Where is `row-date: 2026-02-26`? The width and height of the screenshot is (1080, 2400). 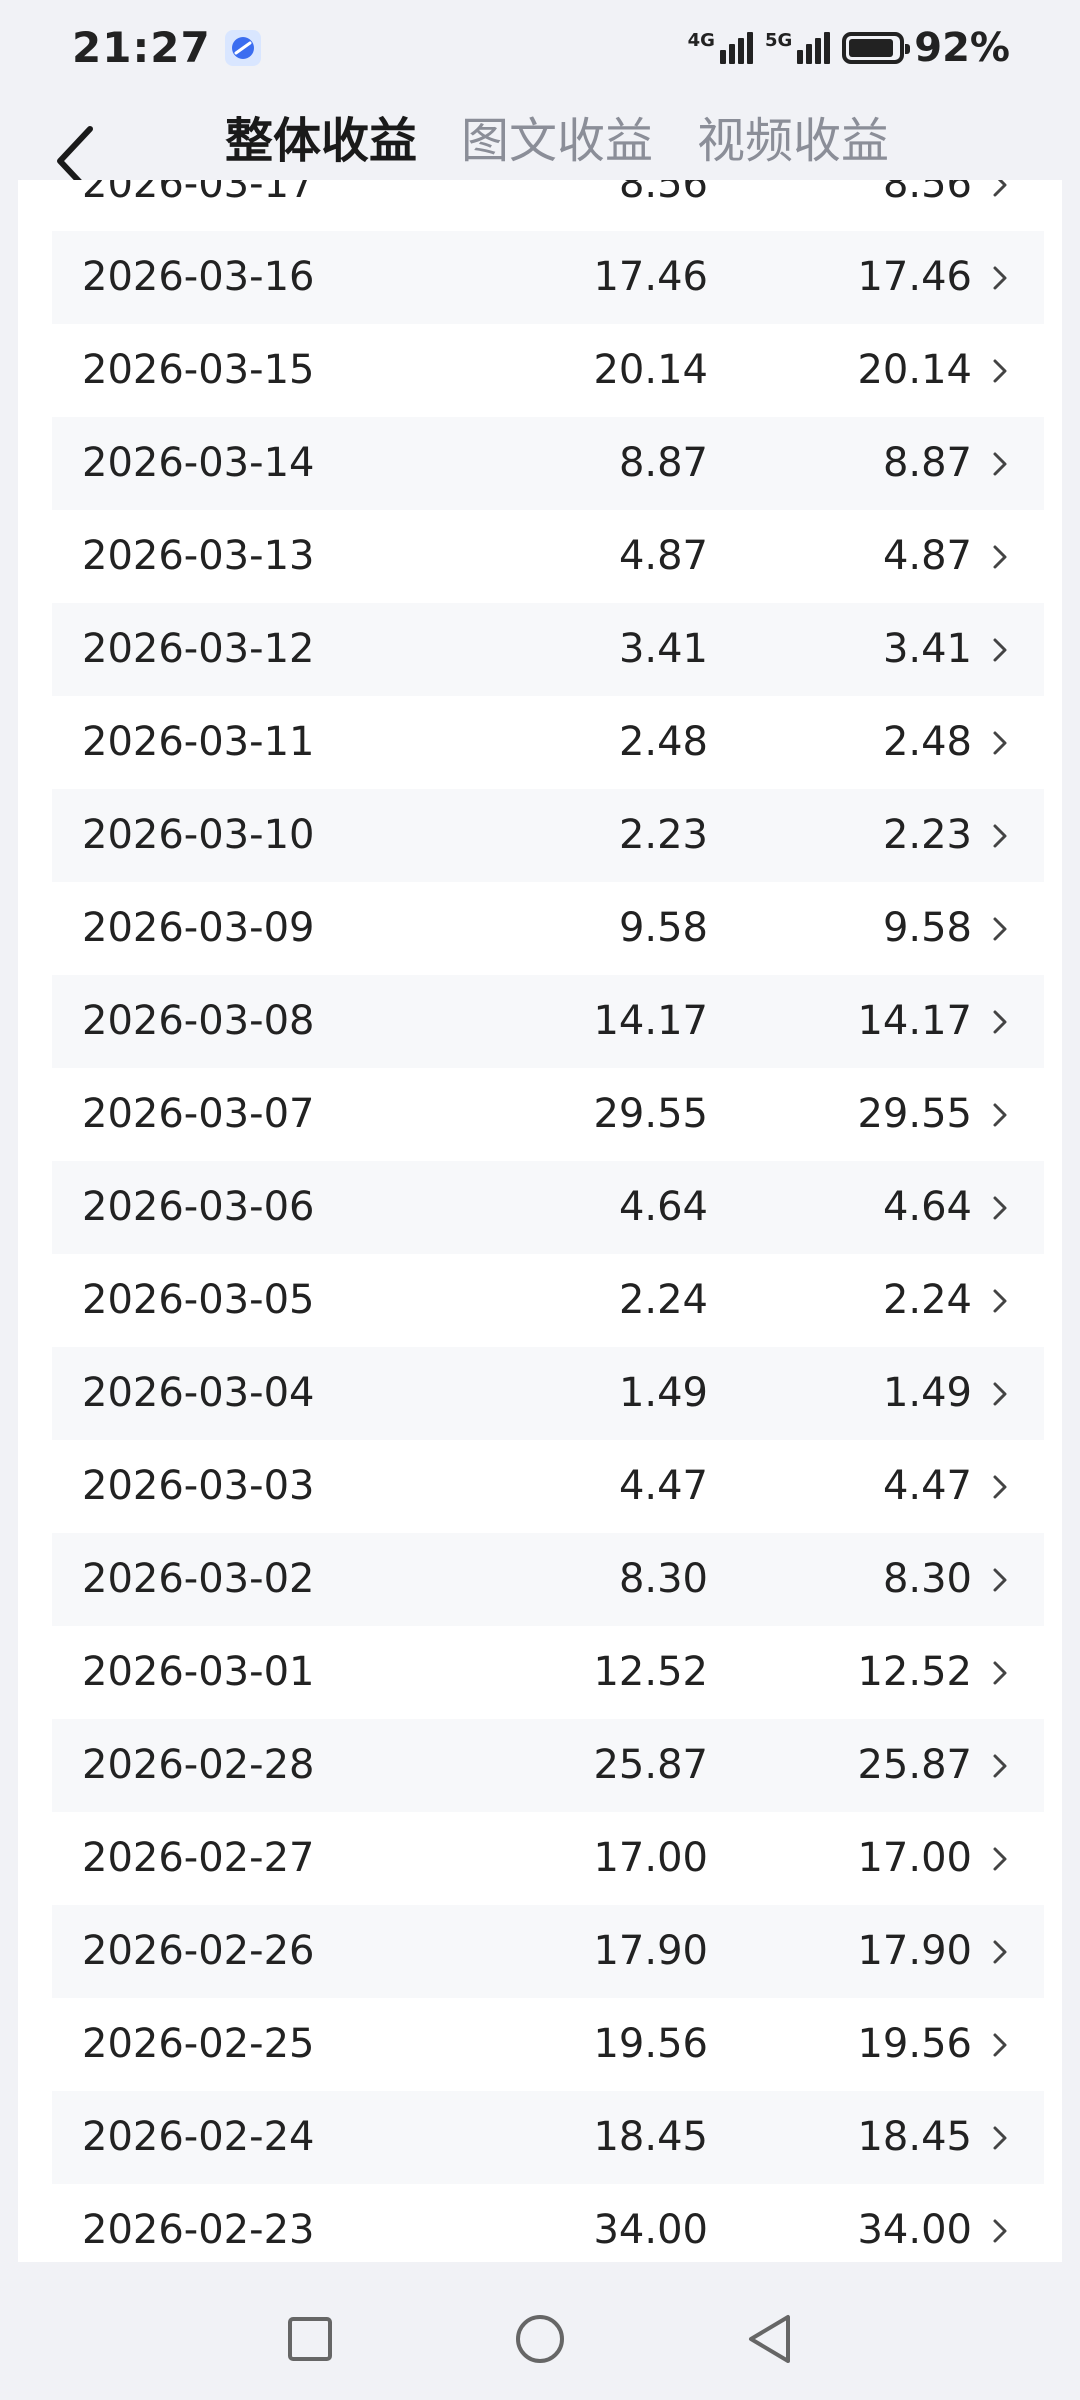
row-date: 2026-02-26 is located at coordinates (198, 1951).